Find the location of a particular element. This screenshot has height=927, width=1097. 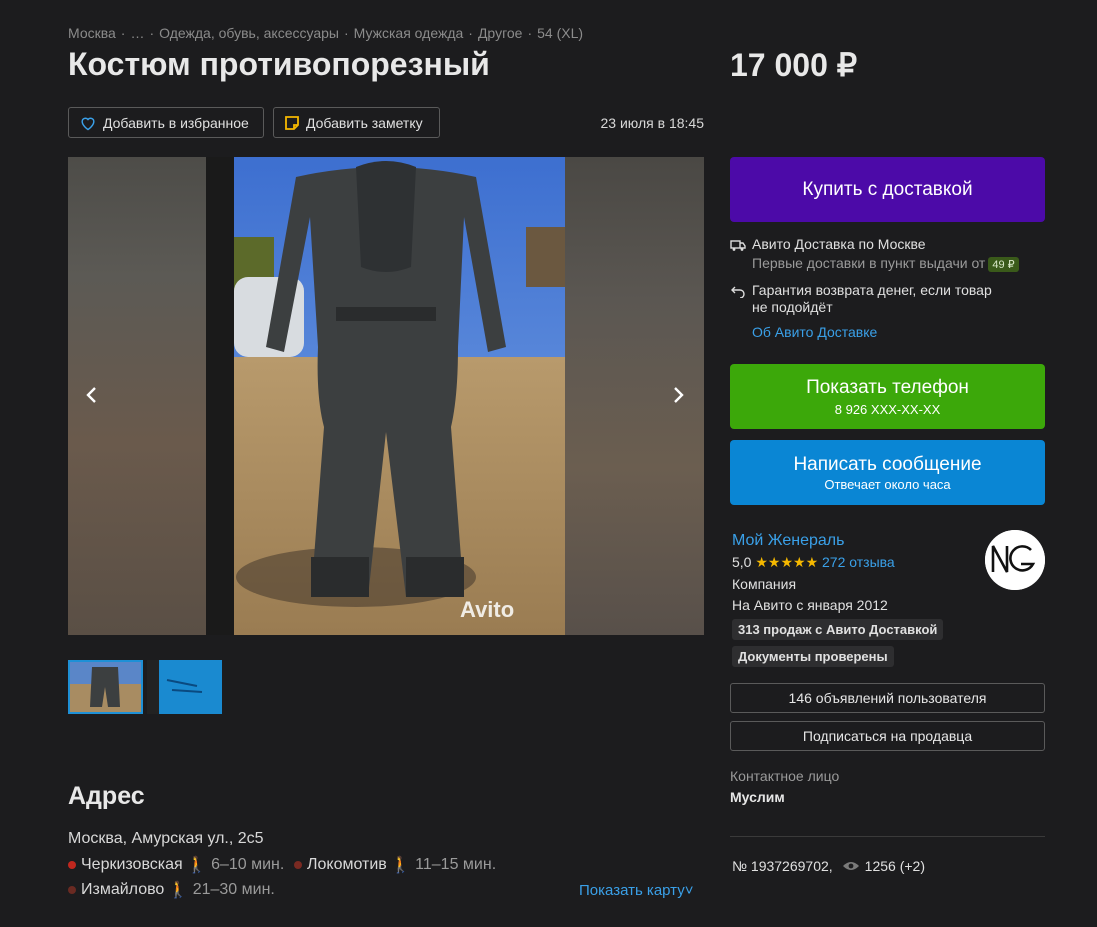

user-ads-button: 146 объявлений пользователя is located at coordinates (887, 698).